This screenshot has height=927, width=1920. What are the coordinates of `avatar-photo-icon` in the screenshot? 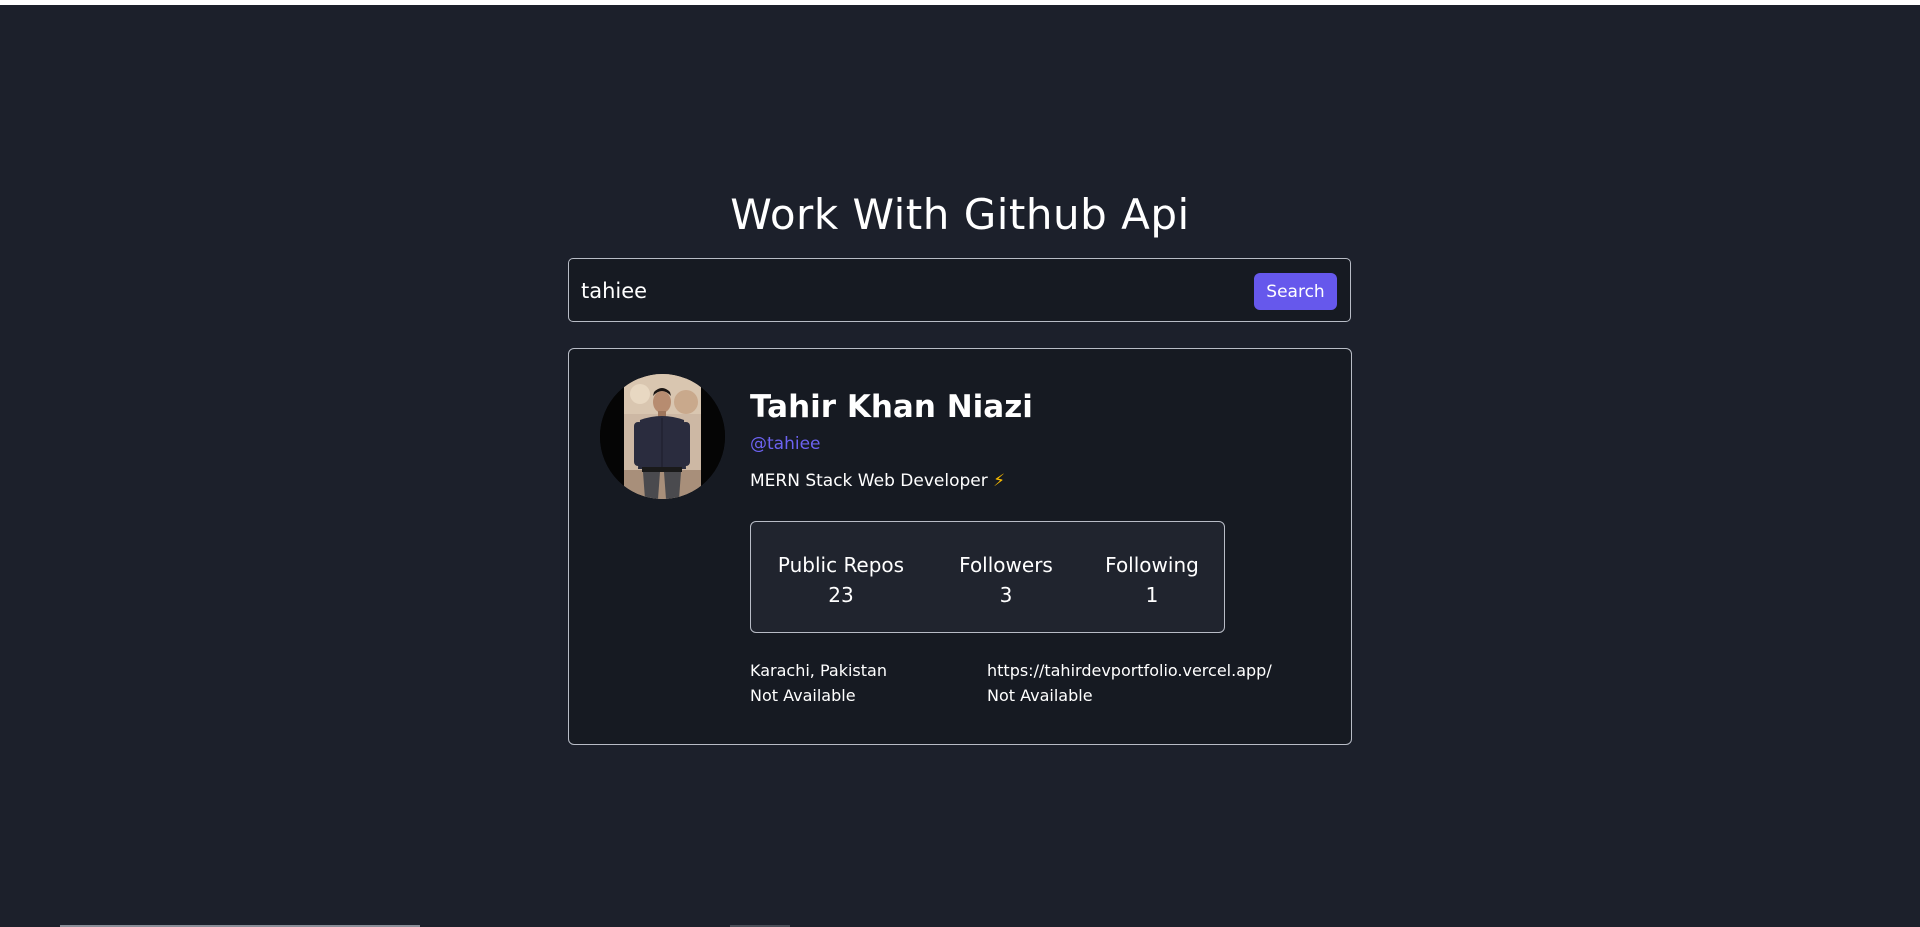 It's located at (662, 436).